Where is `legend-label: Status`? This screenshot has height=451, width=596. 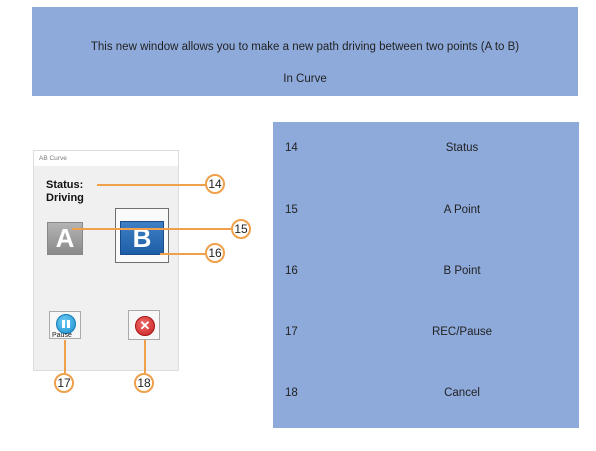
legend-label: Status is located at coordinates (462, 148).